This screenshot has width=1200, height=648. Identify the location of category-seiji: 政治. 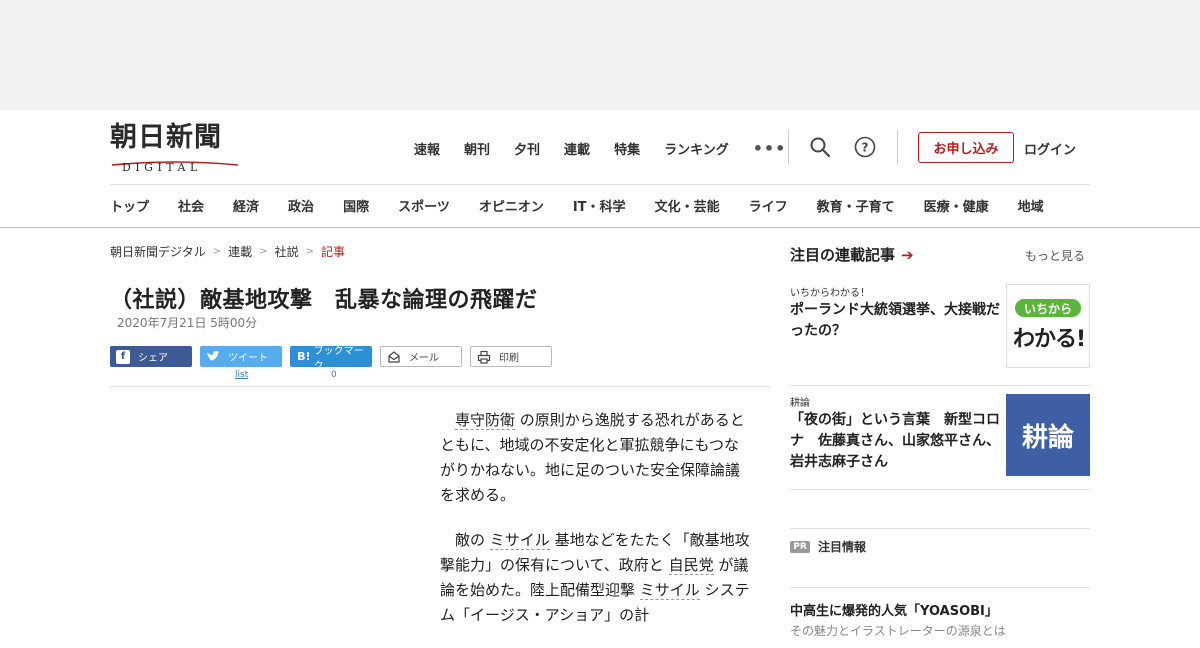
(301, 206).